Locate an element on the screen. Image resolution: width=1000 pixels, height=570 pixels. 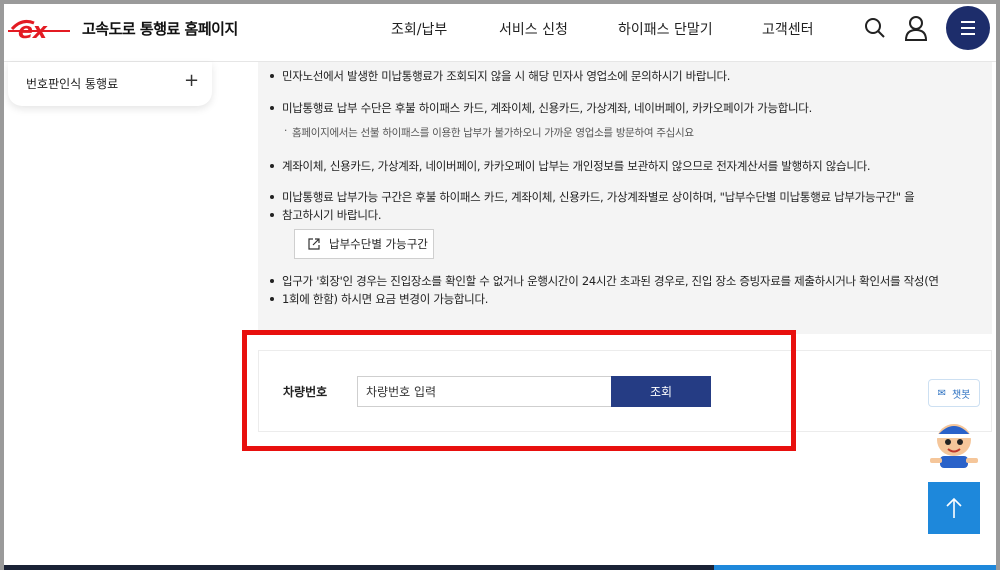
notice-item-continued: 참고하시기 바랍니다. is located at coordinates (621, 215).